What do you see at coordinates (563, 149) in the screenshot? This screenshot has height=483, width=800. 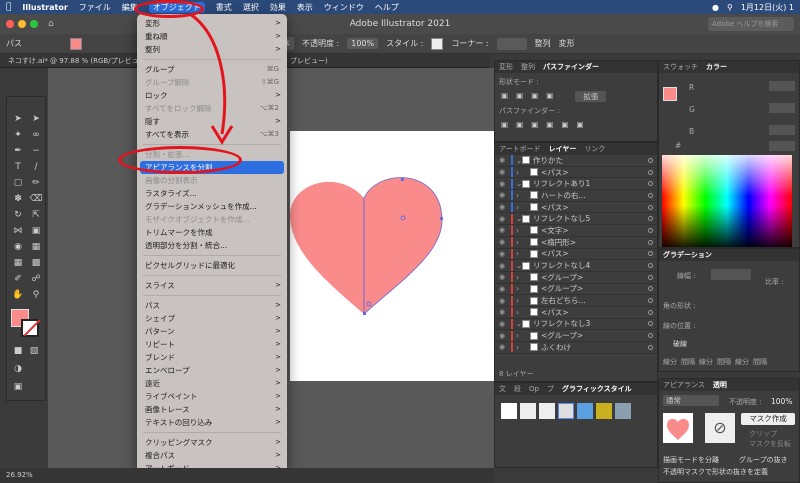 I see `tab-layers: レイヤー` at bounding box center [563, 149].